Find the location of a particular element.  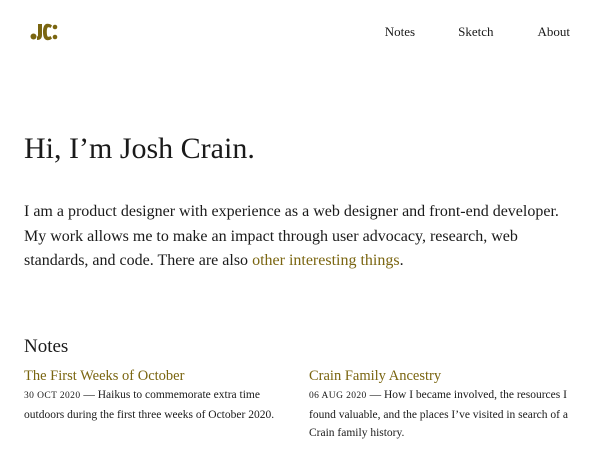

nav-sketch-link: Sketch is located at coordinates (475, 32).